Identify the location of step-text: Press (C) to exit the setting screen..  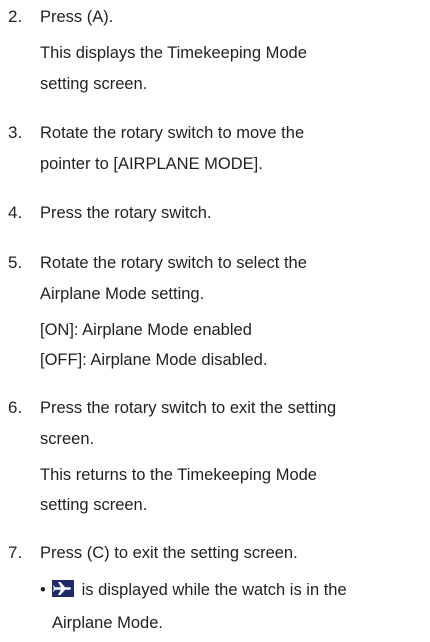
(169, 553).